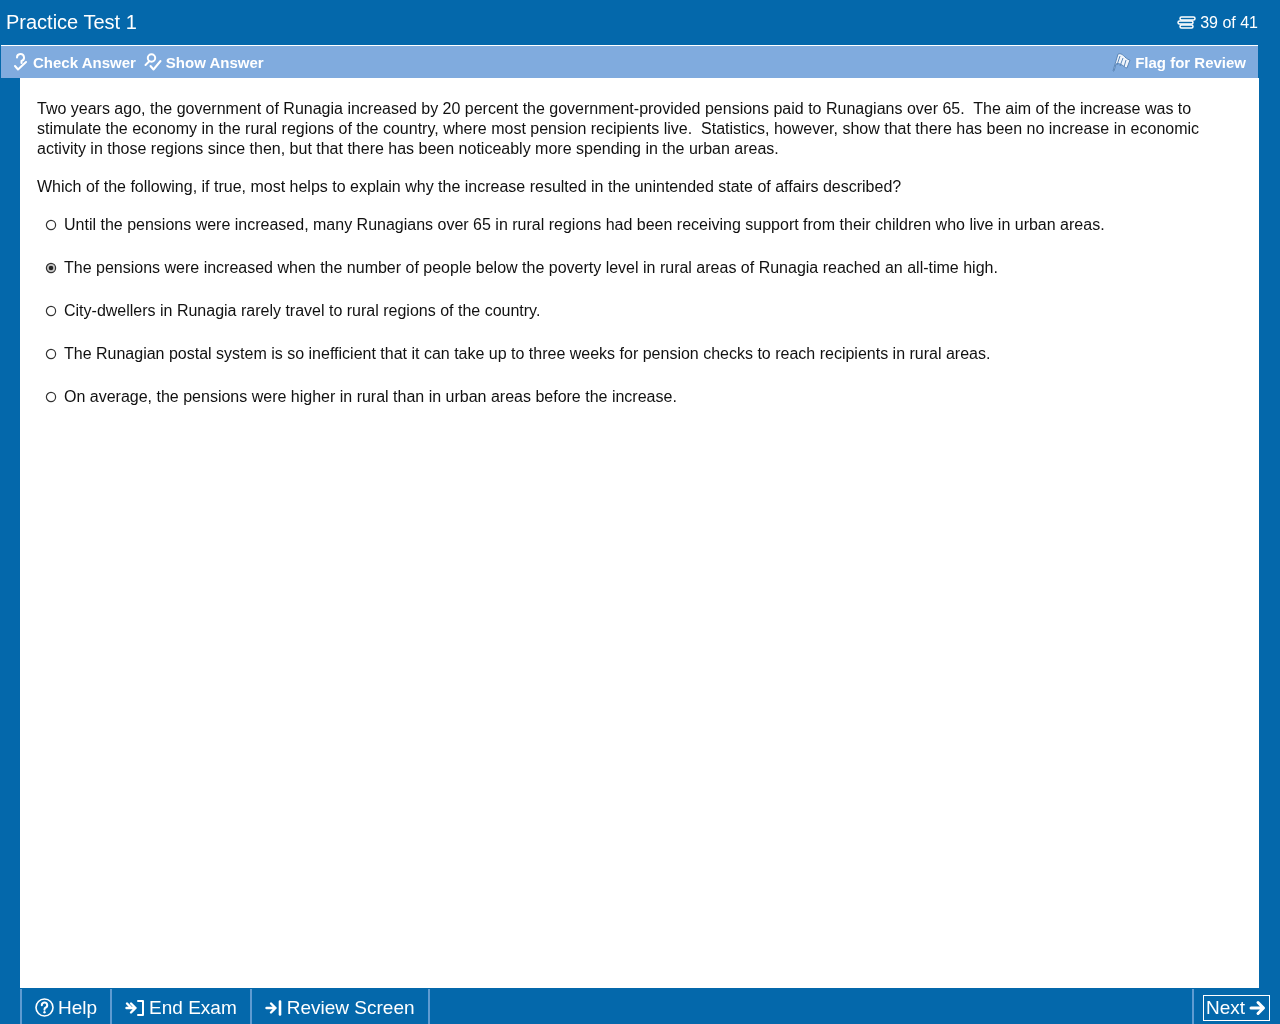  What do you see at coordinates (1258, 1007) in the screenshot?
I see `arrow-right-icon` at bounding box center [1258, 1007].